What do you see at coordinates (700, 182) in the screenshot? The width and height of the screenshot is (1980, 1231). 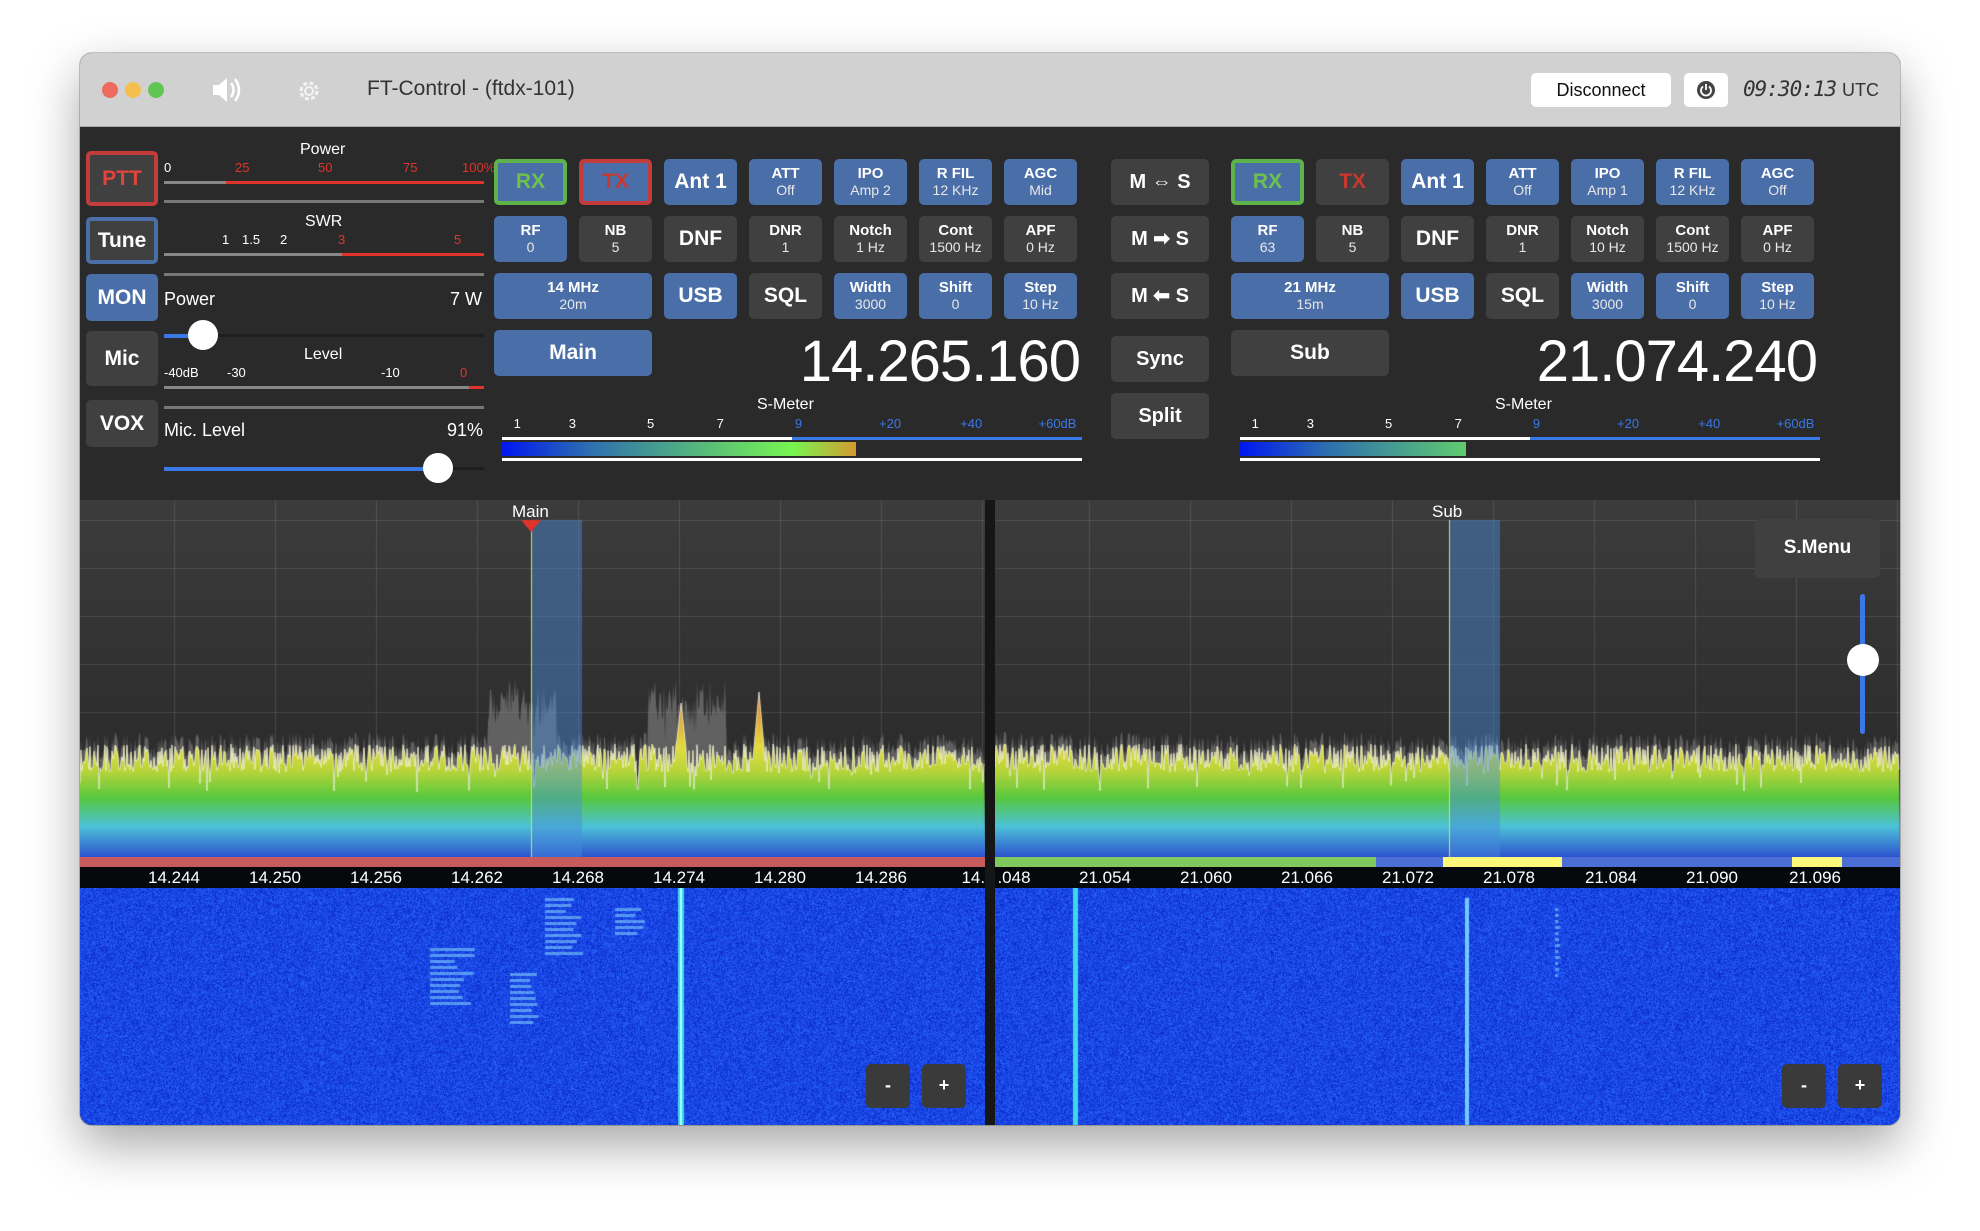 I see `main-antenna-button: Ant 1` at bounding box center [700, 182].